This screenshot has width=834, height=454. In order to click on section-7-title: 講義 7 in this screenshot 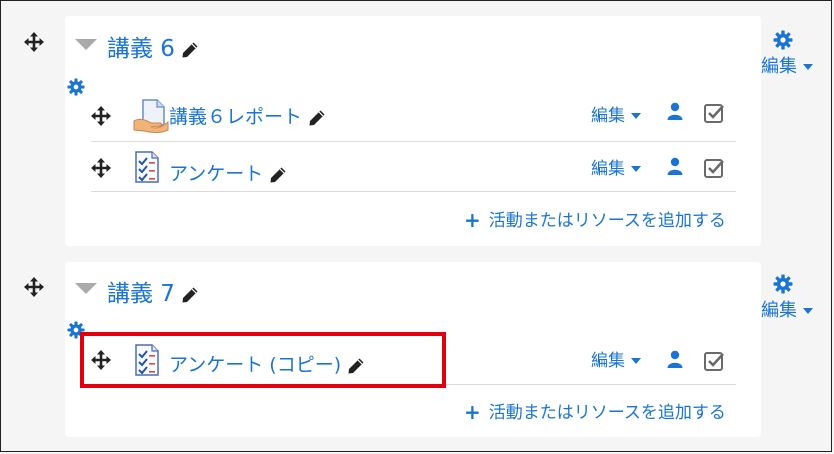, I will do `click(153, 291)`.